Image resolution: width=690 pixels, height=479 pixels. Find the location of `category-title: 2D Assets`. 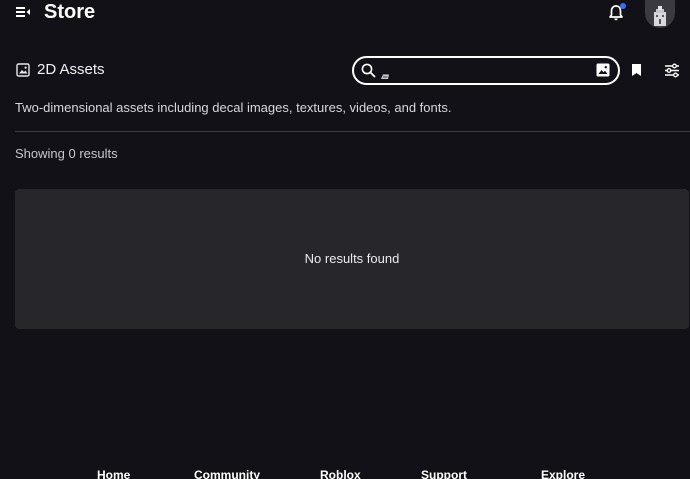

category-title: 2D Assets is located at coordinates (71, 69).